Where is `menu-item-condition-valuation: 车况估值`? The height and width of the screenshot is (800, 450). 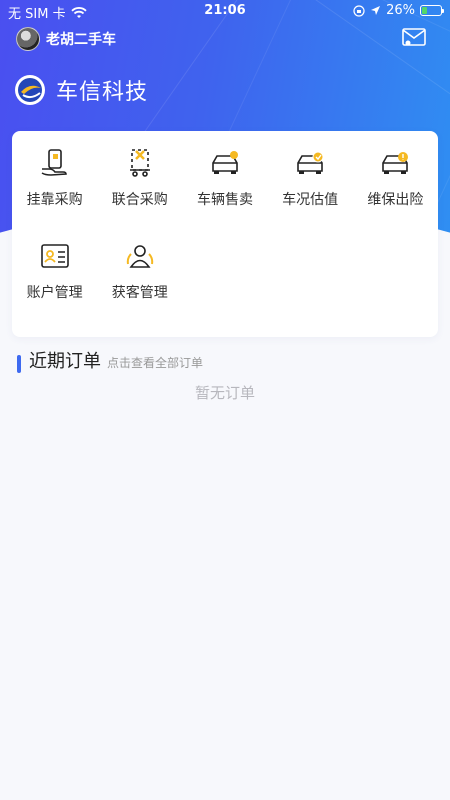
menu-item-condition-valuation: 车况估值 is located at coordinates (310, 193).